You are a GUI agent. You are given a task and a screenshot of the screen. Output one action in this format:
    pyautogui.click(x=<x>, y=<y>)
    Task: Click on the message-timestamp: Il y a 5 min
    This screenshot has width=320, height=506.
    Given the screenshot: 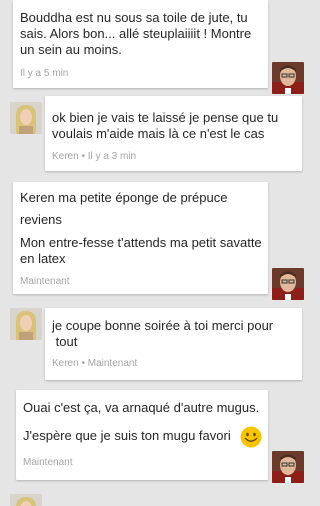 What is the action you would take?
    pyautogui.click(x=44, y=73)
    